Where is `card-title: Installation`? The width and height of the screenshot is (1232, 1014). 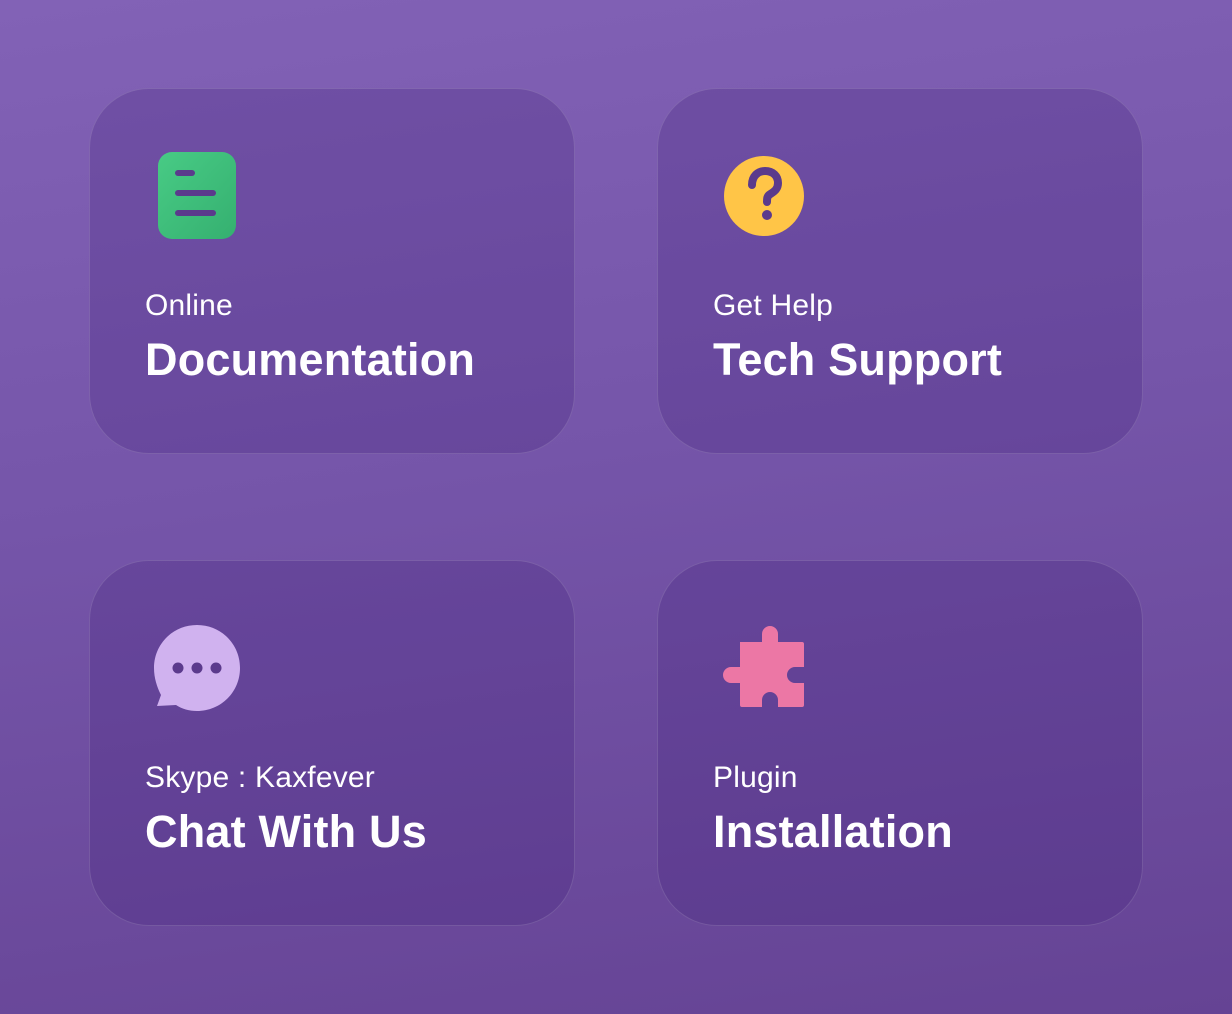
card-title: Installation is located at coordinates (833, 831).